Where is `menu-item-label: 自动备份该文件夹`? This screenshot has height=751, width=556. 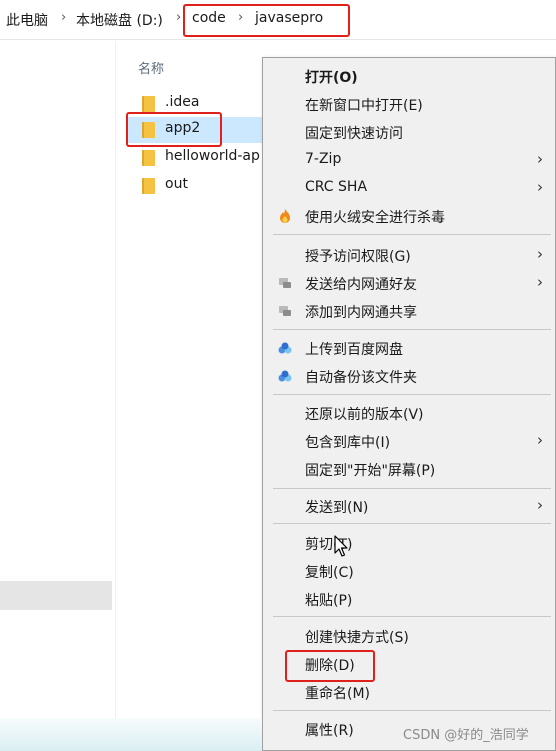
menu-item-label: 自动备份该文件夹 is located at coordinates (361, 378).